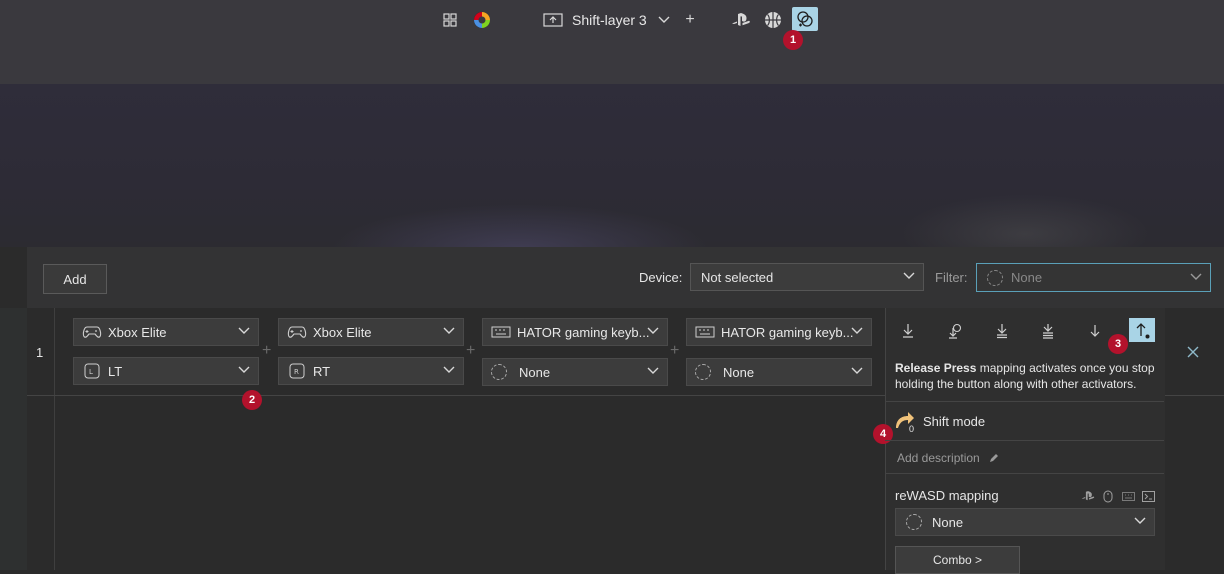 The width and height of the screenshot is (1224, 574). I want to click on layer-add-icon, so click(553, 20).